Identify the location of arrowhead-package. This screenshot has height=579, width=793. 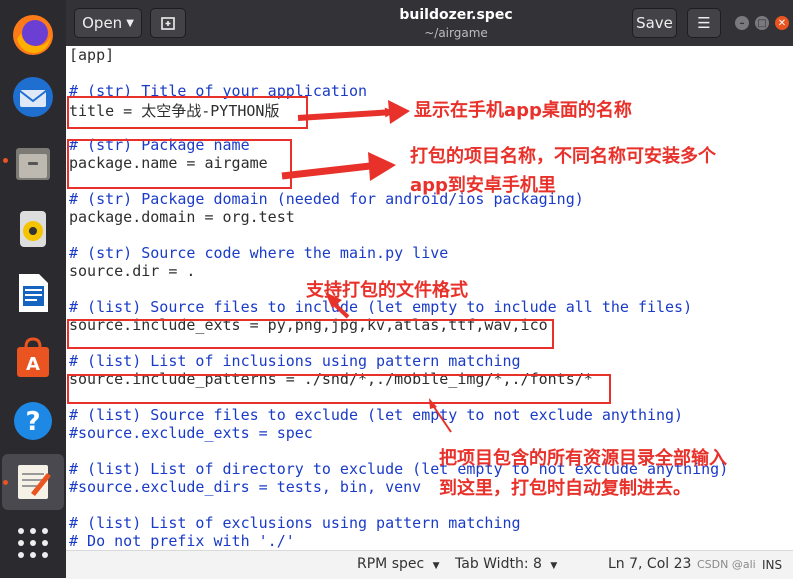
(382, 166).